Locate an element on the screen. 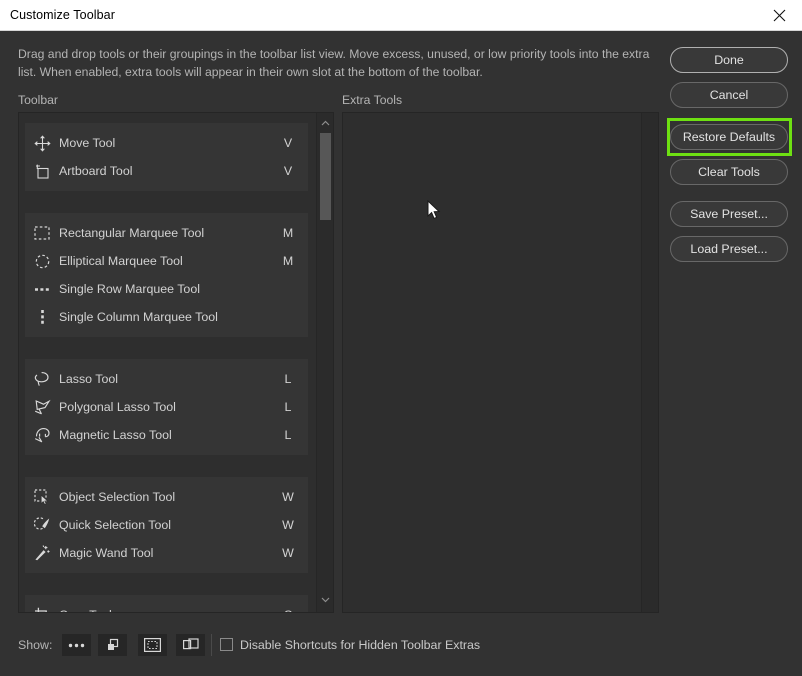 The height and width of the screenshot is (676, 802). close-icon is located at coordinates (779, 15).